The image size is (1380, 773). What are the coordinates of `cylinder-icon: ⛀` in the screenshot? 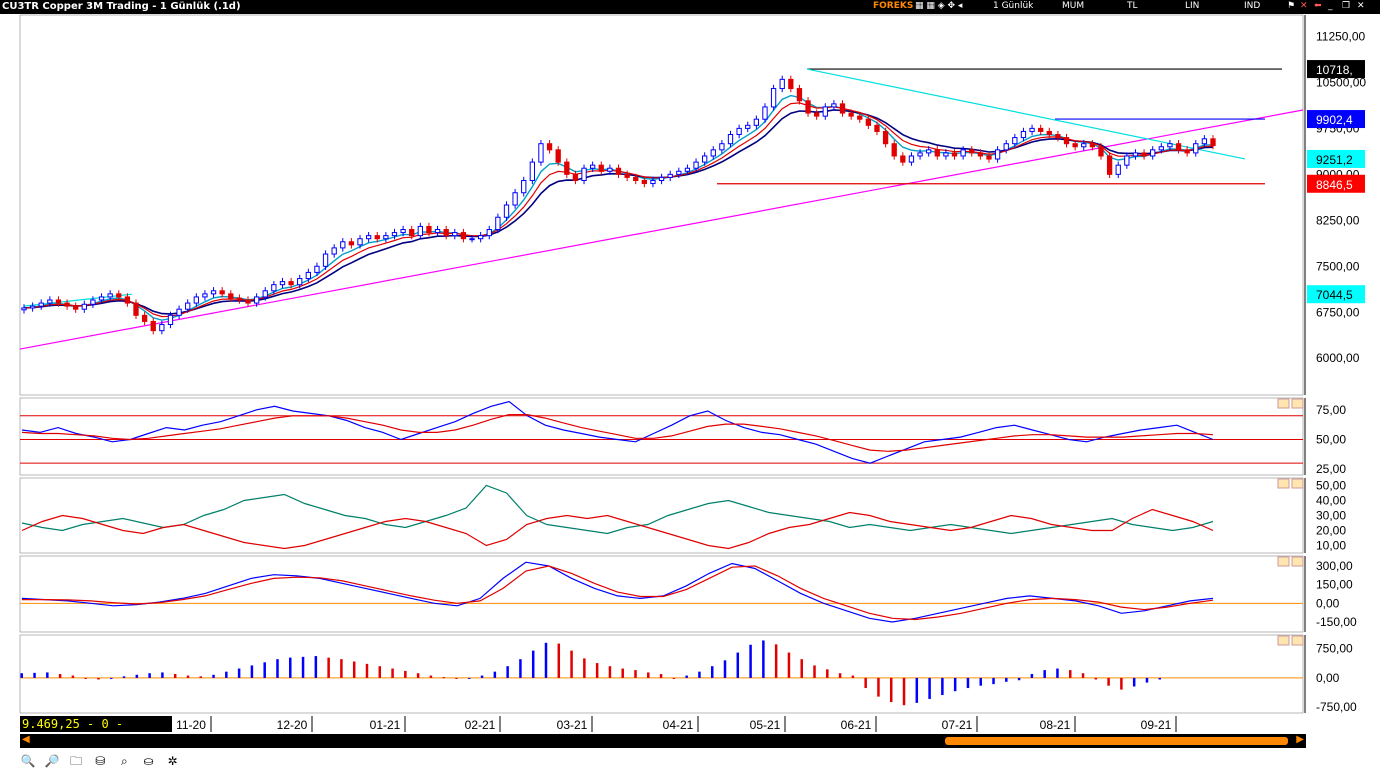 It's located at (148, 761).